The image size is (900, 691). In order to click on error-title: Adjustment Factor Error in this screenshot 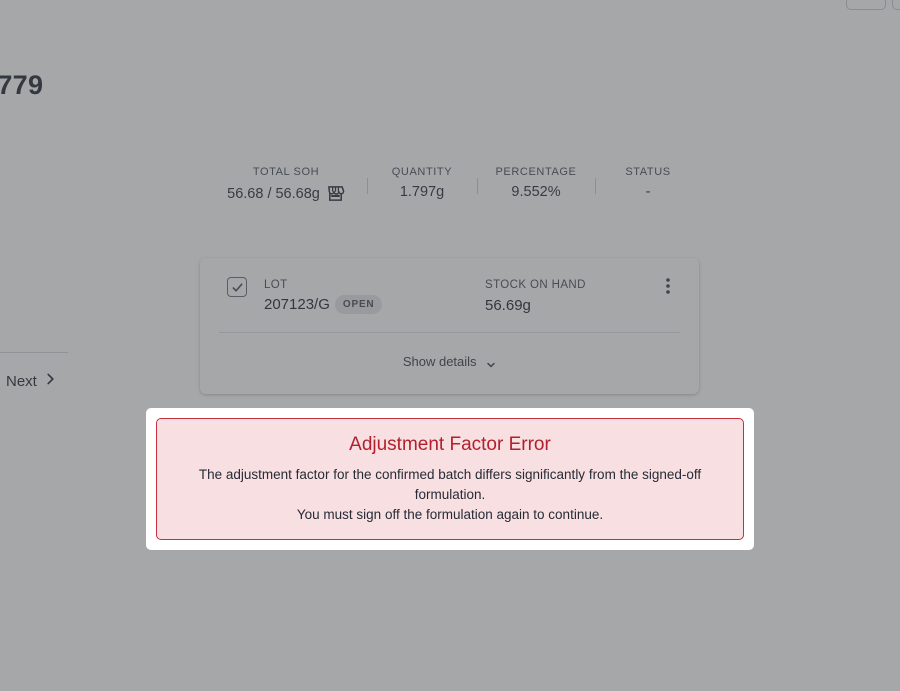, I will do `click(450, 444)`.